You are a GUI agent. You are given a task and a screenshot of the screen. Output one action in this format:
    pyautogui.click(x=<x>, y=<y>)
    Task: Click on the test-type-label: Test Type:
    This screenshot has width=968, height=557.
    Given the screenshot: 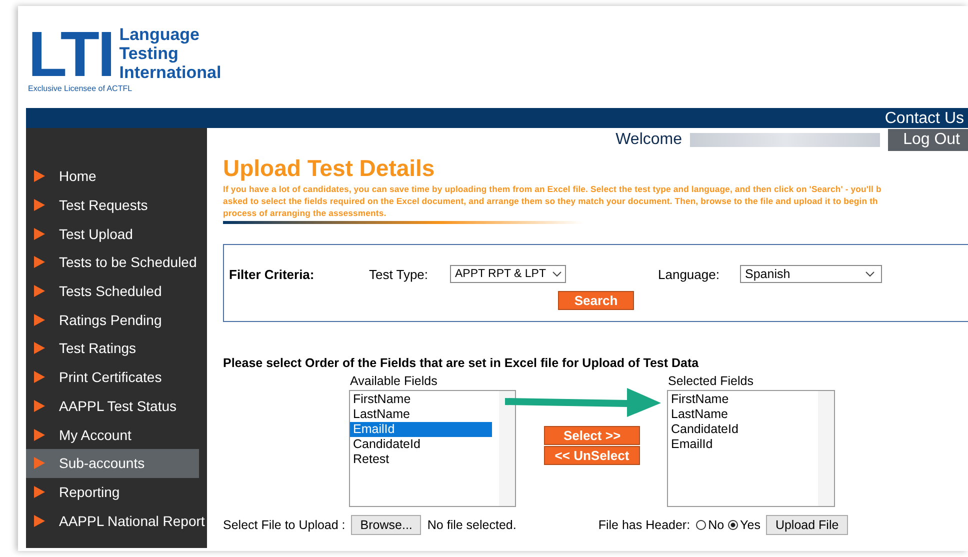 What is the action you would take?
    pyautogui.click(x=399, y=274)
    